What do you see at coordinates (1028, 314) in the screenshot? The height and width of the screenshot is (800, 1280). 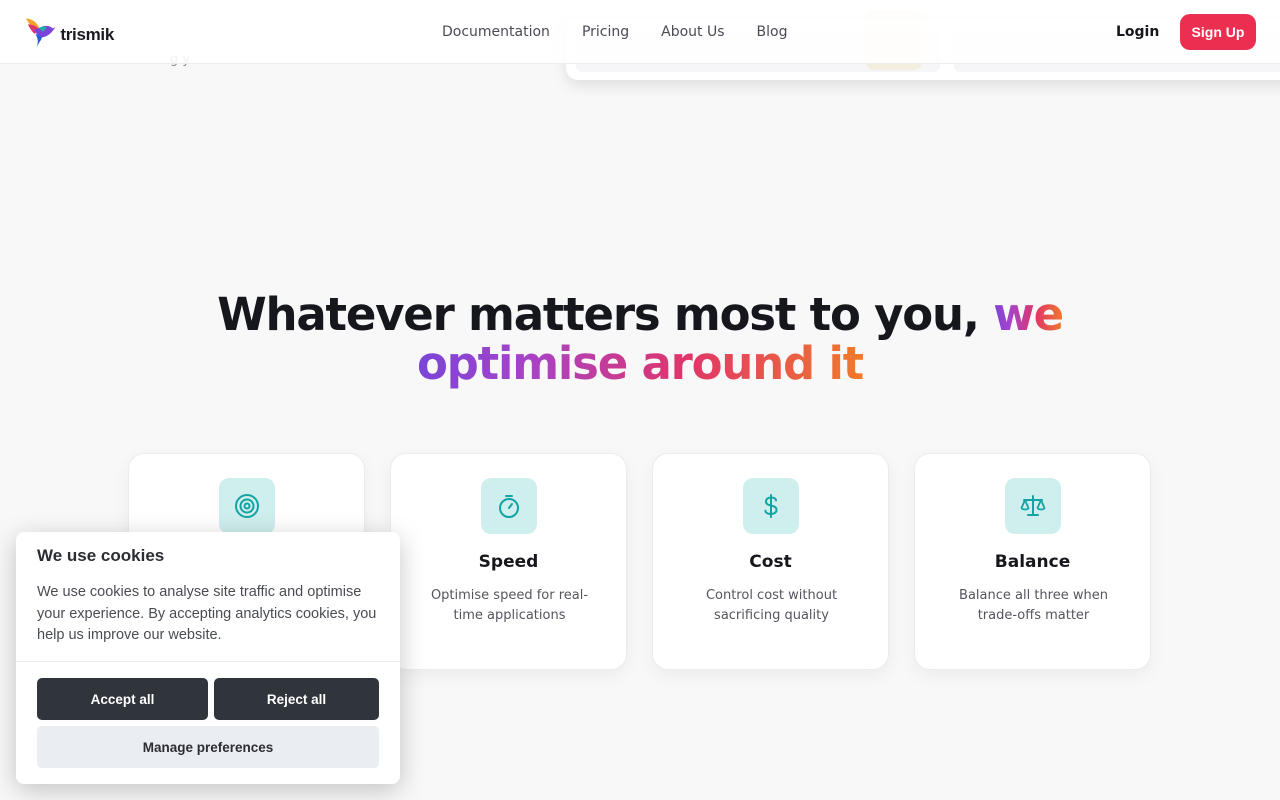 I see `headline-highlight-we: we` at bounding box center [1028, 314].